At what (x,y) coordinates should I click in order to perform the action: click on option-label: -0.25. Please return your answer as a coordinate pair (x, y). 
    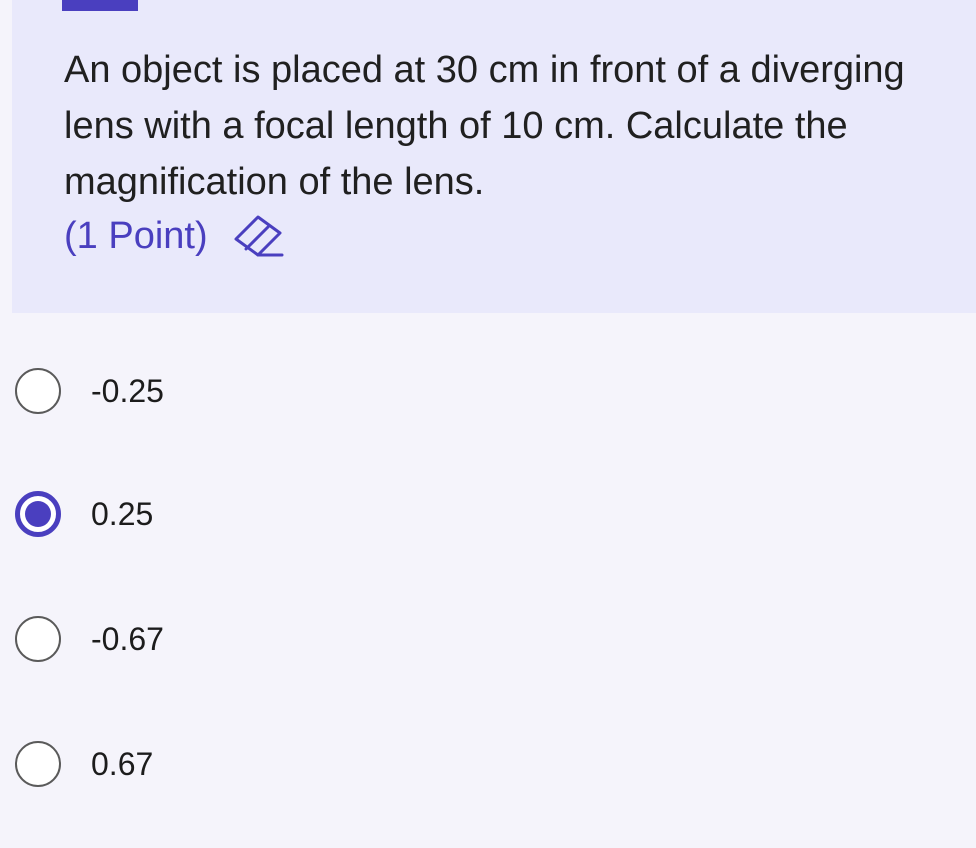
    Looking at the image, I should click on (127, 390).